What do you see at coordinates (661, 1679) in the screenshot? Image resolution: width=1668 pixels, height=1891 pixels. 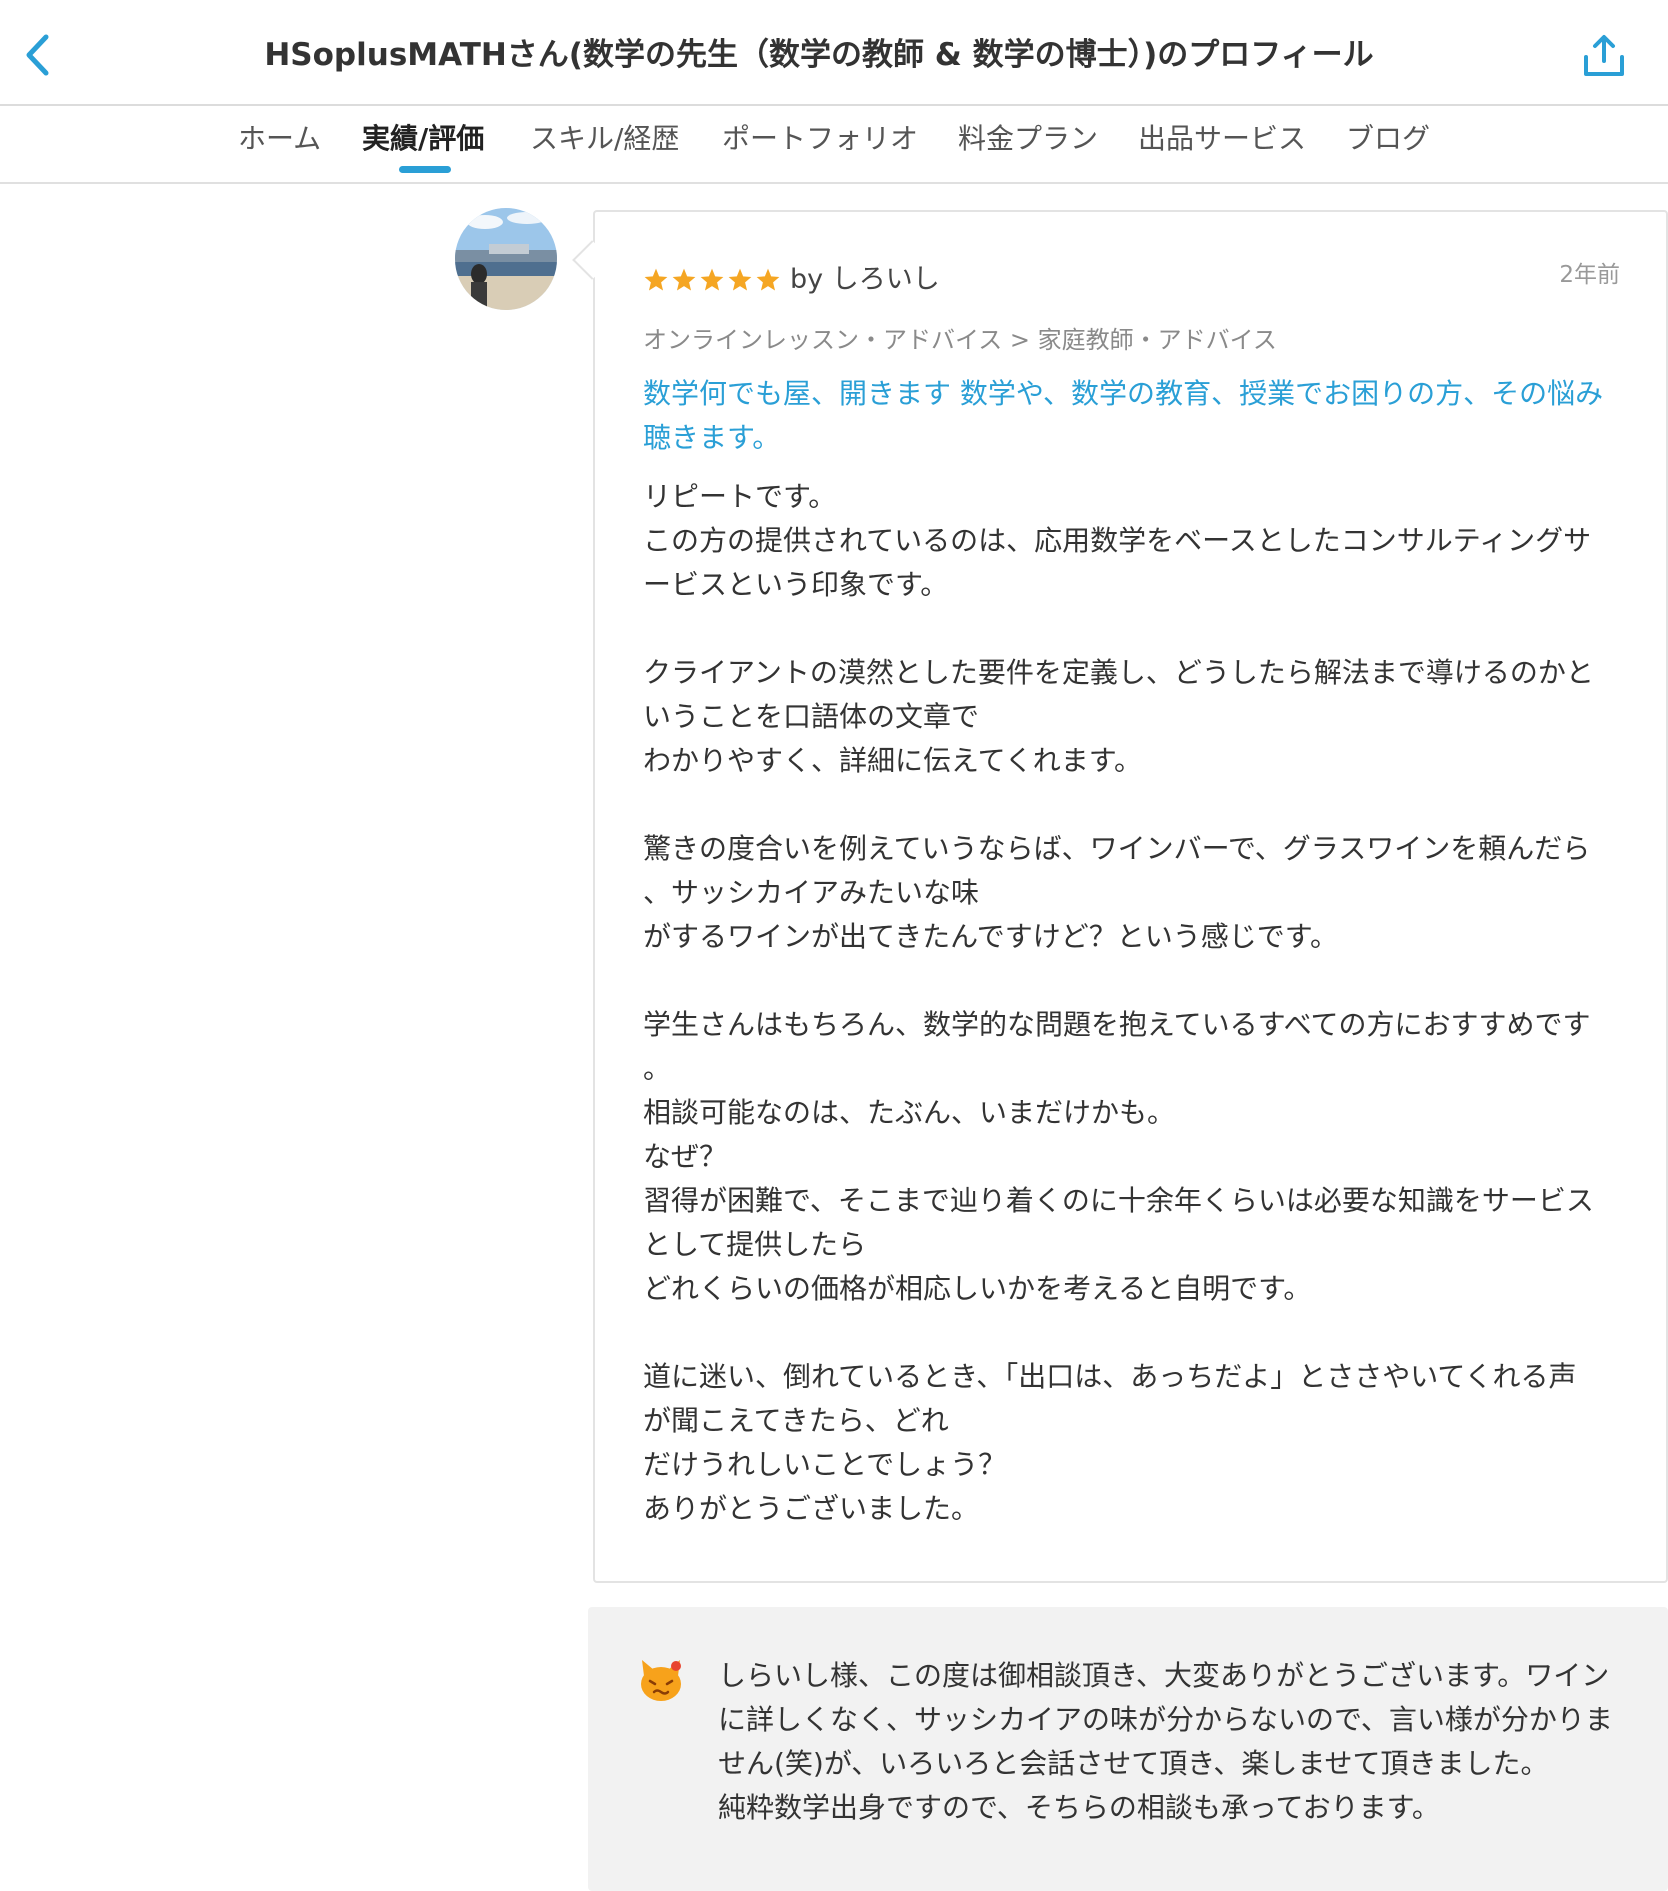 I see `cat-face-icon` at bounding box center [661, 1679].